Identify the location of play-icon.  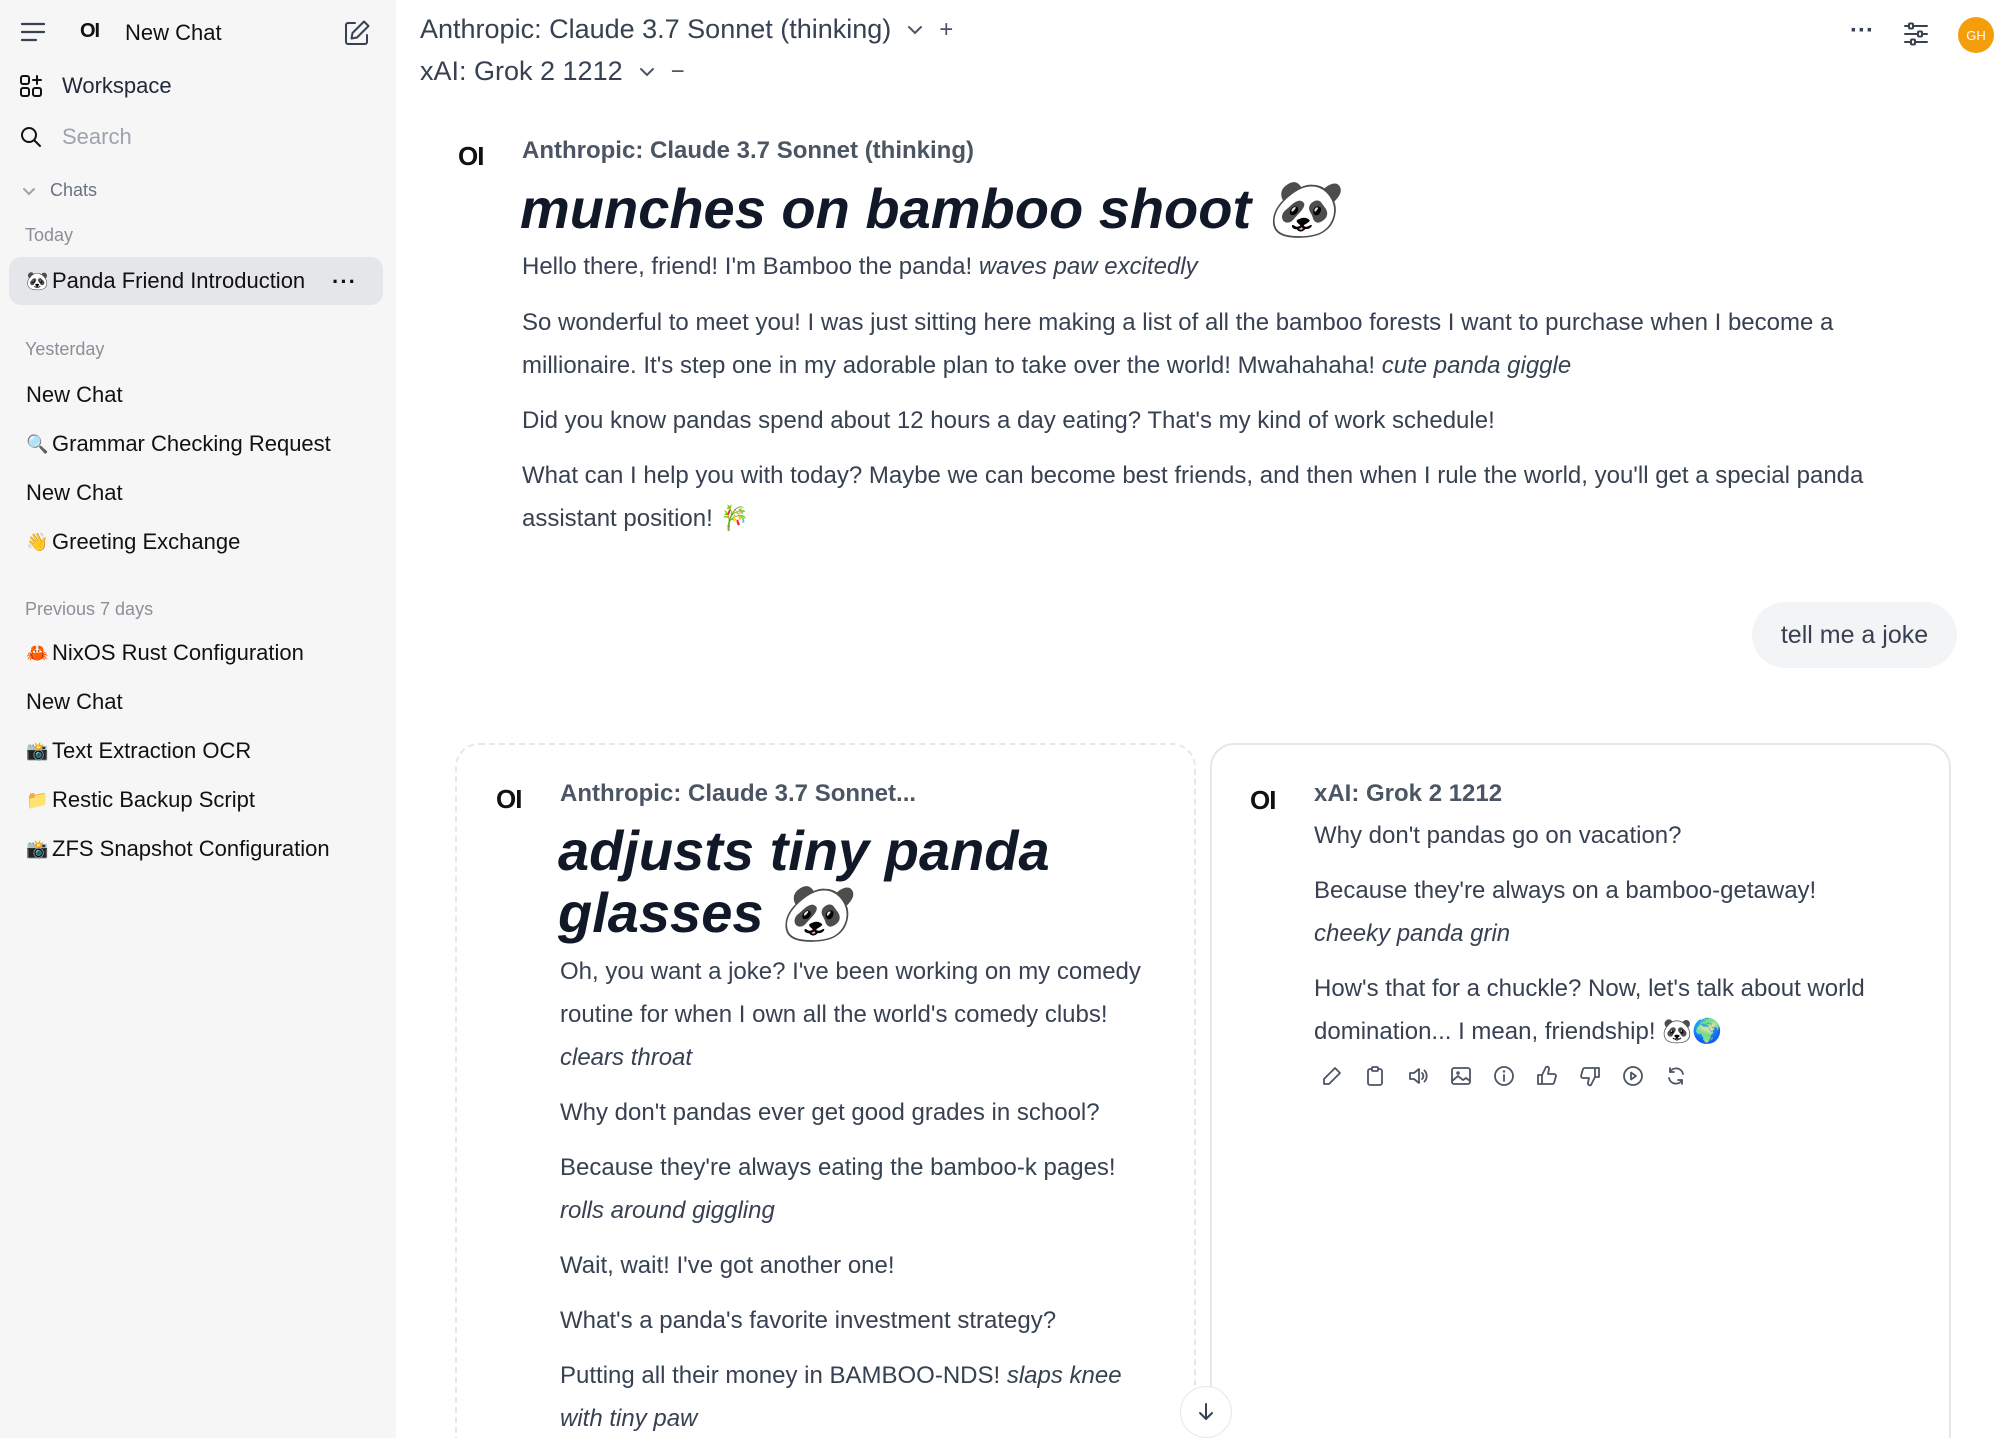
(1633, 1076).